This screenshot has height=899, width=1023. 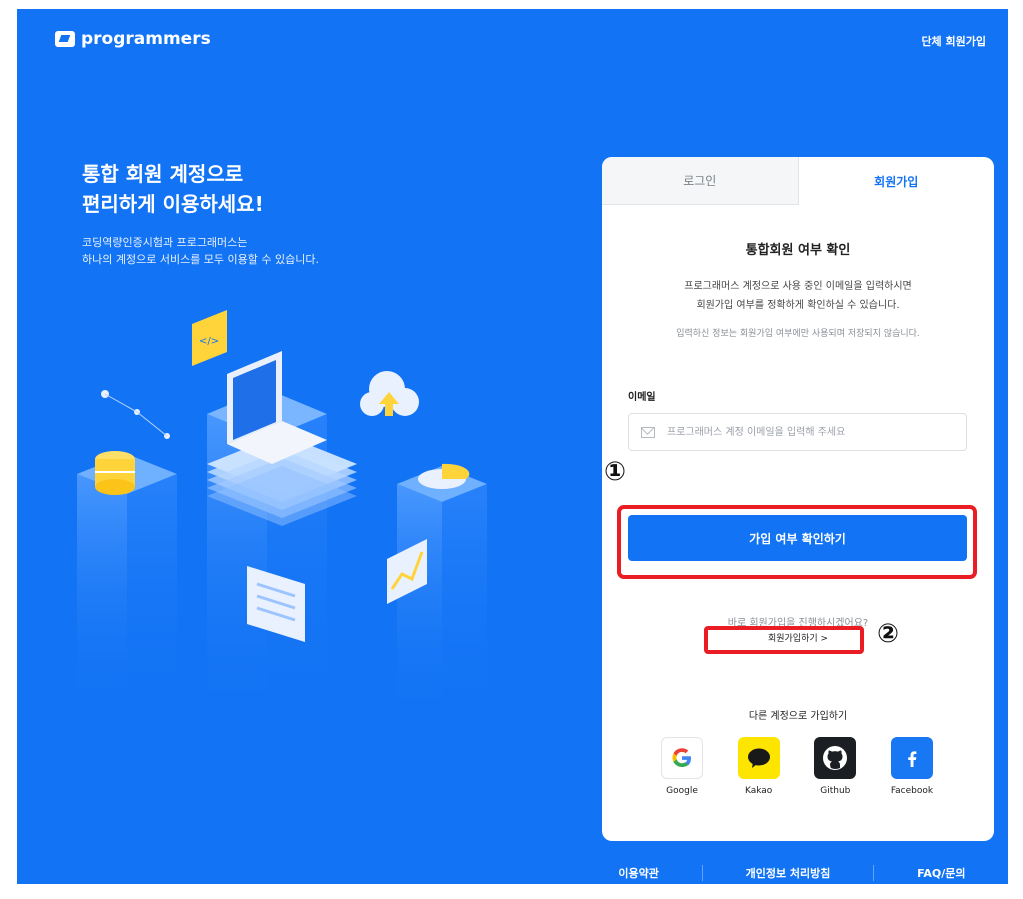 I want to click on social-google: Google, so click(x=682, y=766).